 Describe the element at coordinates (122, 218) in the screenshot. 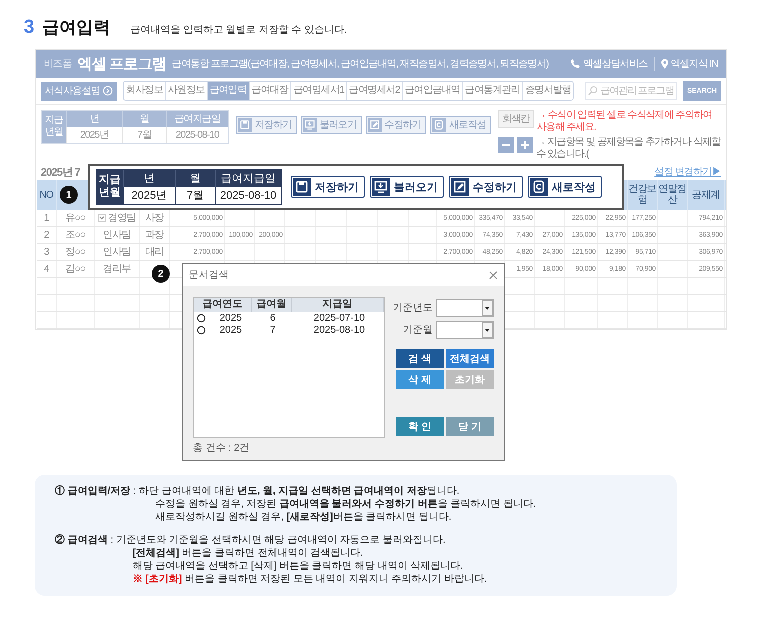

I see `table-cell-text: 경영팀` at that location.